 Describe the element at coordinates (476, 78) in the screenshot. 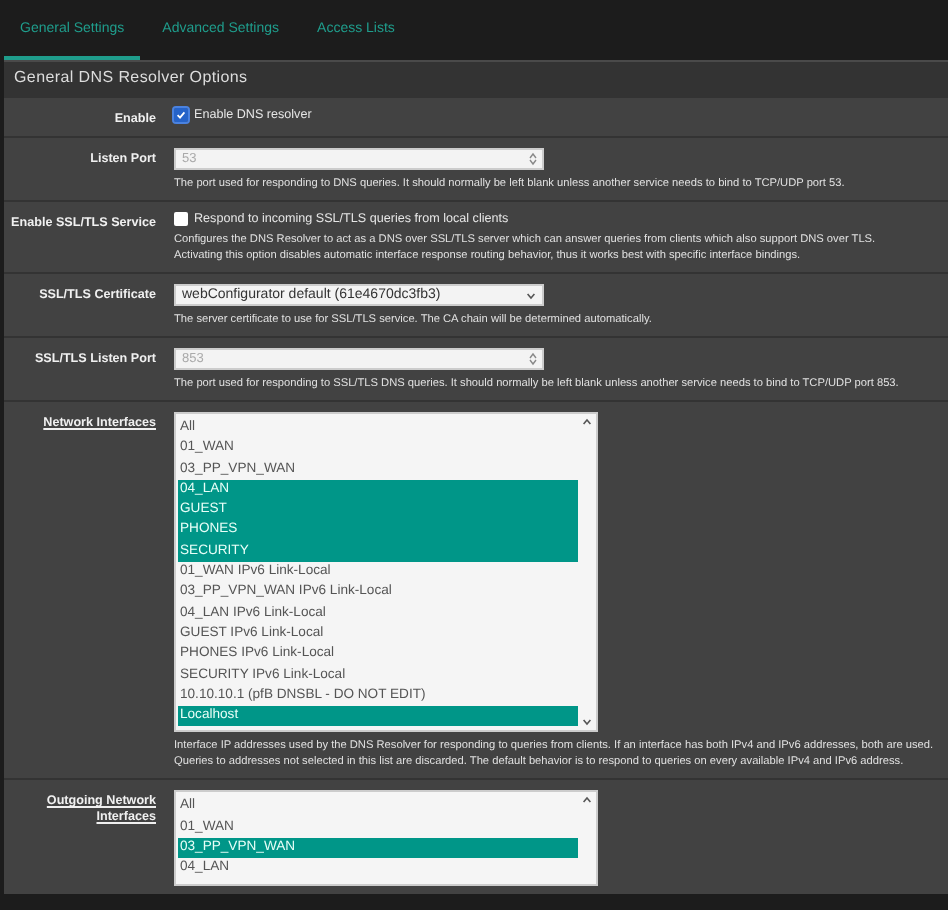

I see `panel-title: General DNS Resolver Options` at that location.